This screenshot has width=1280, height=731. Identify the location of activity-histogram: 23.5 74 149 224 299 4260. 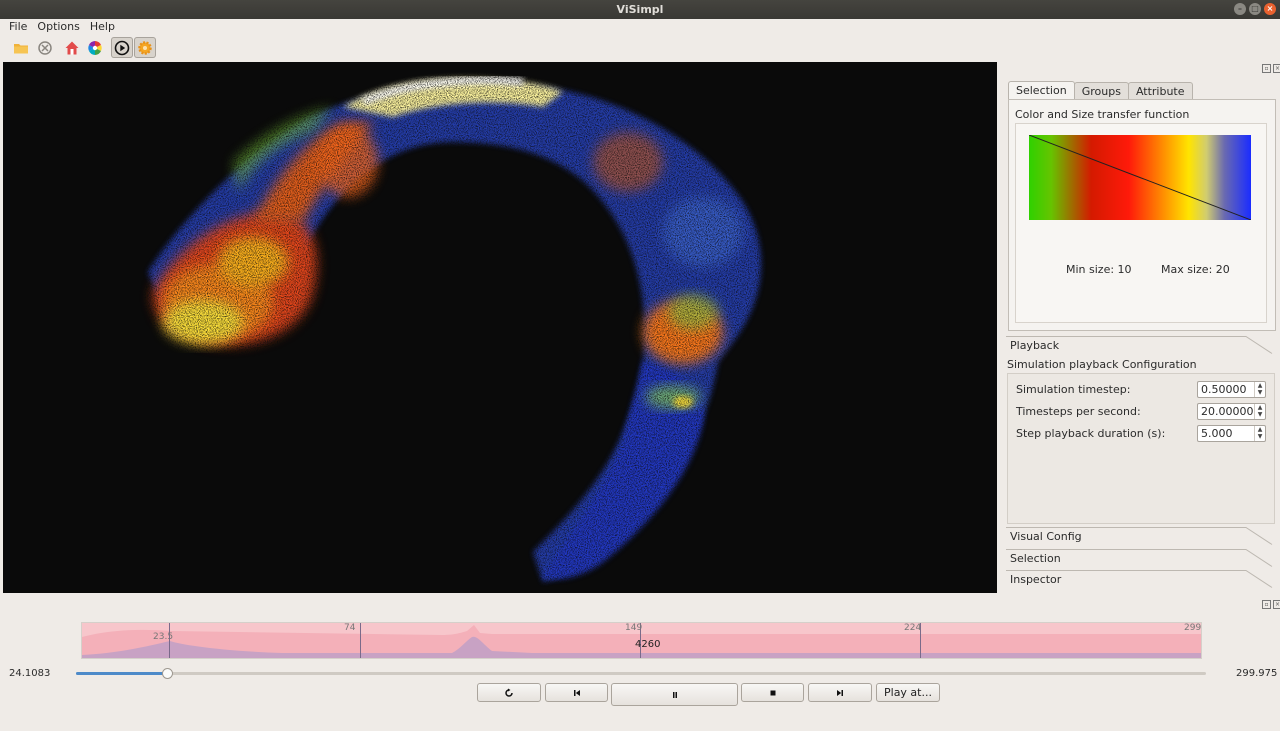
(641, 640).